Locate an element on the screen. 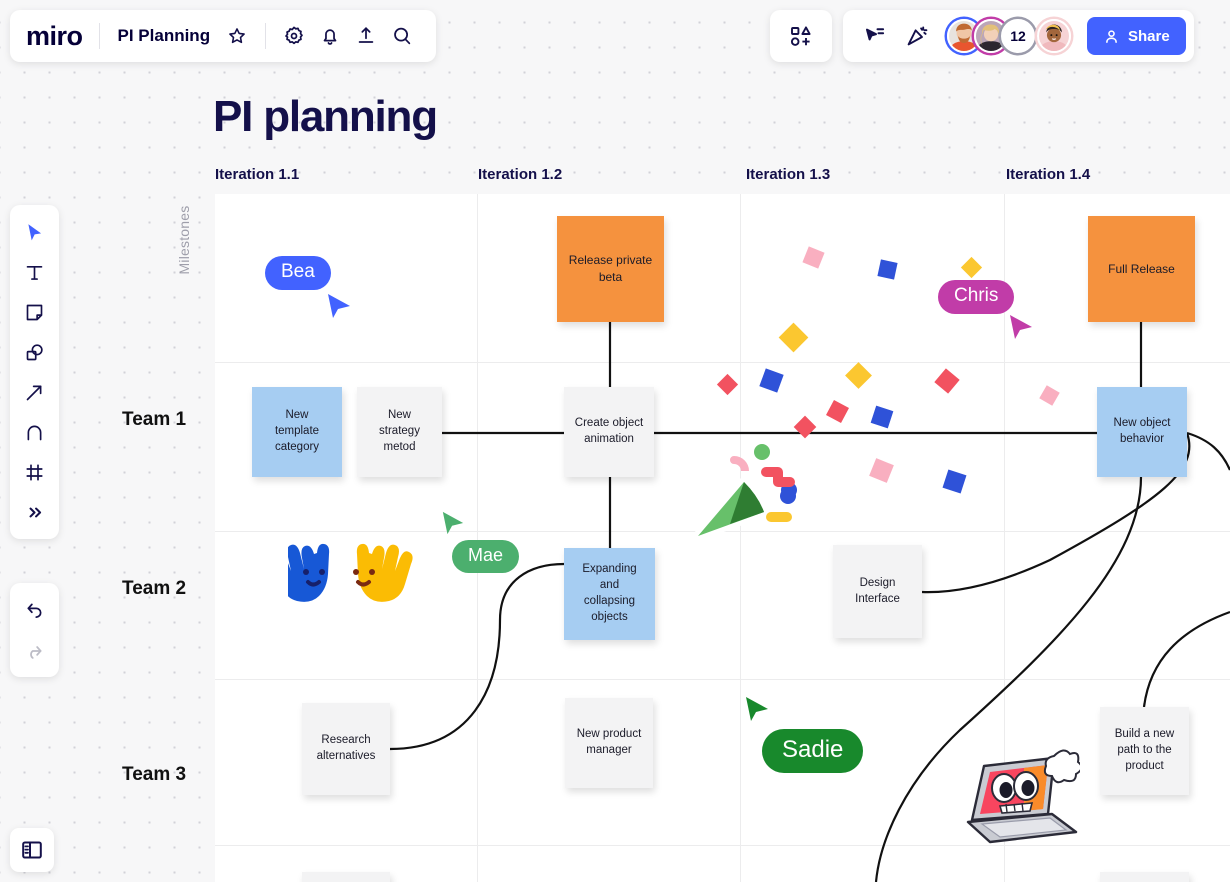 The width and height of the screenshot is (1230, 882). cursor-icon is located at coordinates (35, 231).